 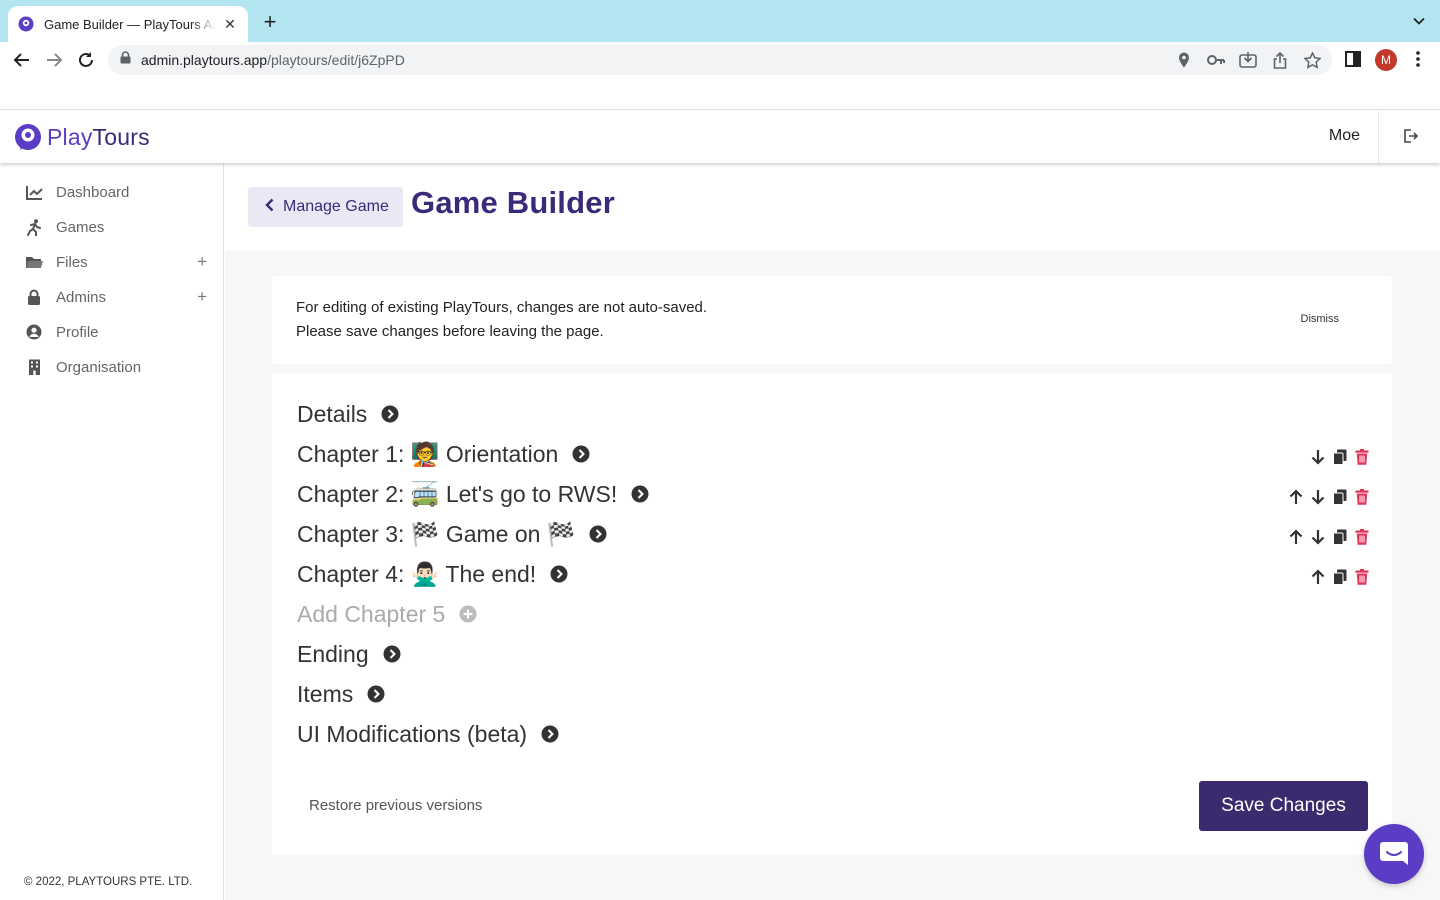 What do you see at coordinates (1216, 60) in the screenshot?
I see `key-icon` at bounding box center [1216, 60].